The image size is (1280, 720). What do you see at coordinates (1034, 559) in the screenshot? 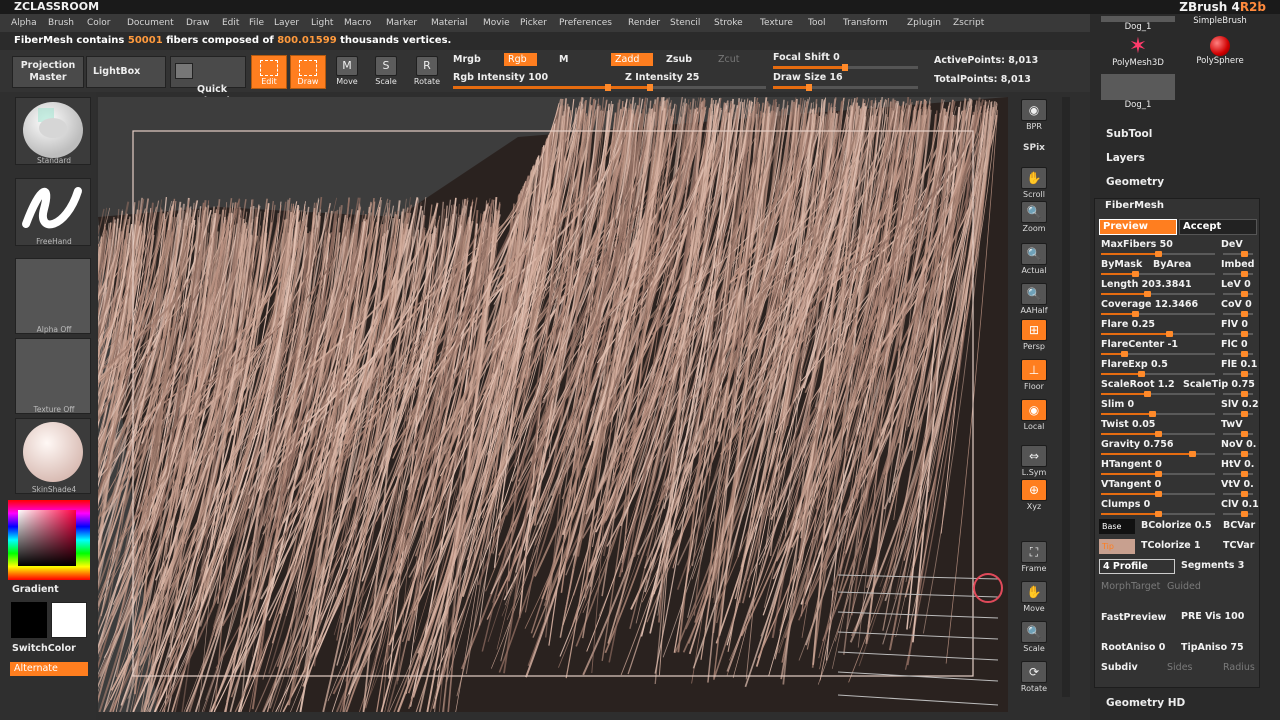
I see `frame-button: ⛶ Frame` at bounding box center [1034, 559].